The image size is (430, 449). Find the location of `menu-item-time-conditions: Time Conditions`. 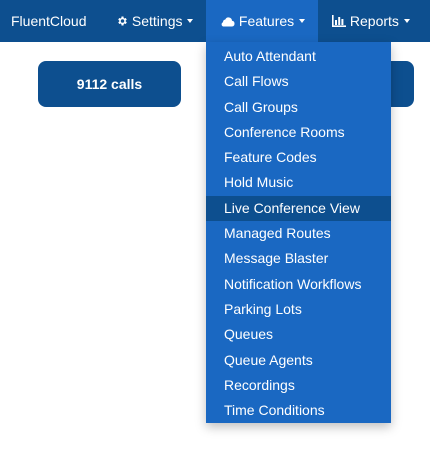

menu-item-time-conditions: Time Conditions is located at coordinates (298, 410).